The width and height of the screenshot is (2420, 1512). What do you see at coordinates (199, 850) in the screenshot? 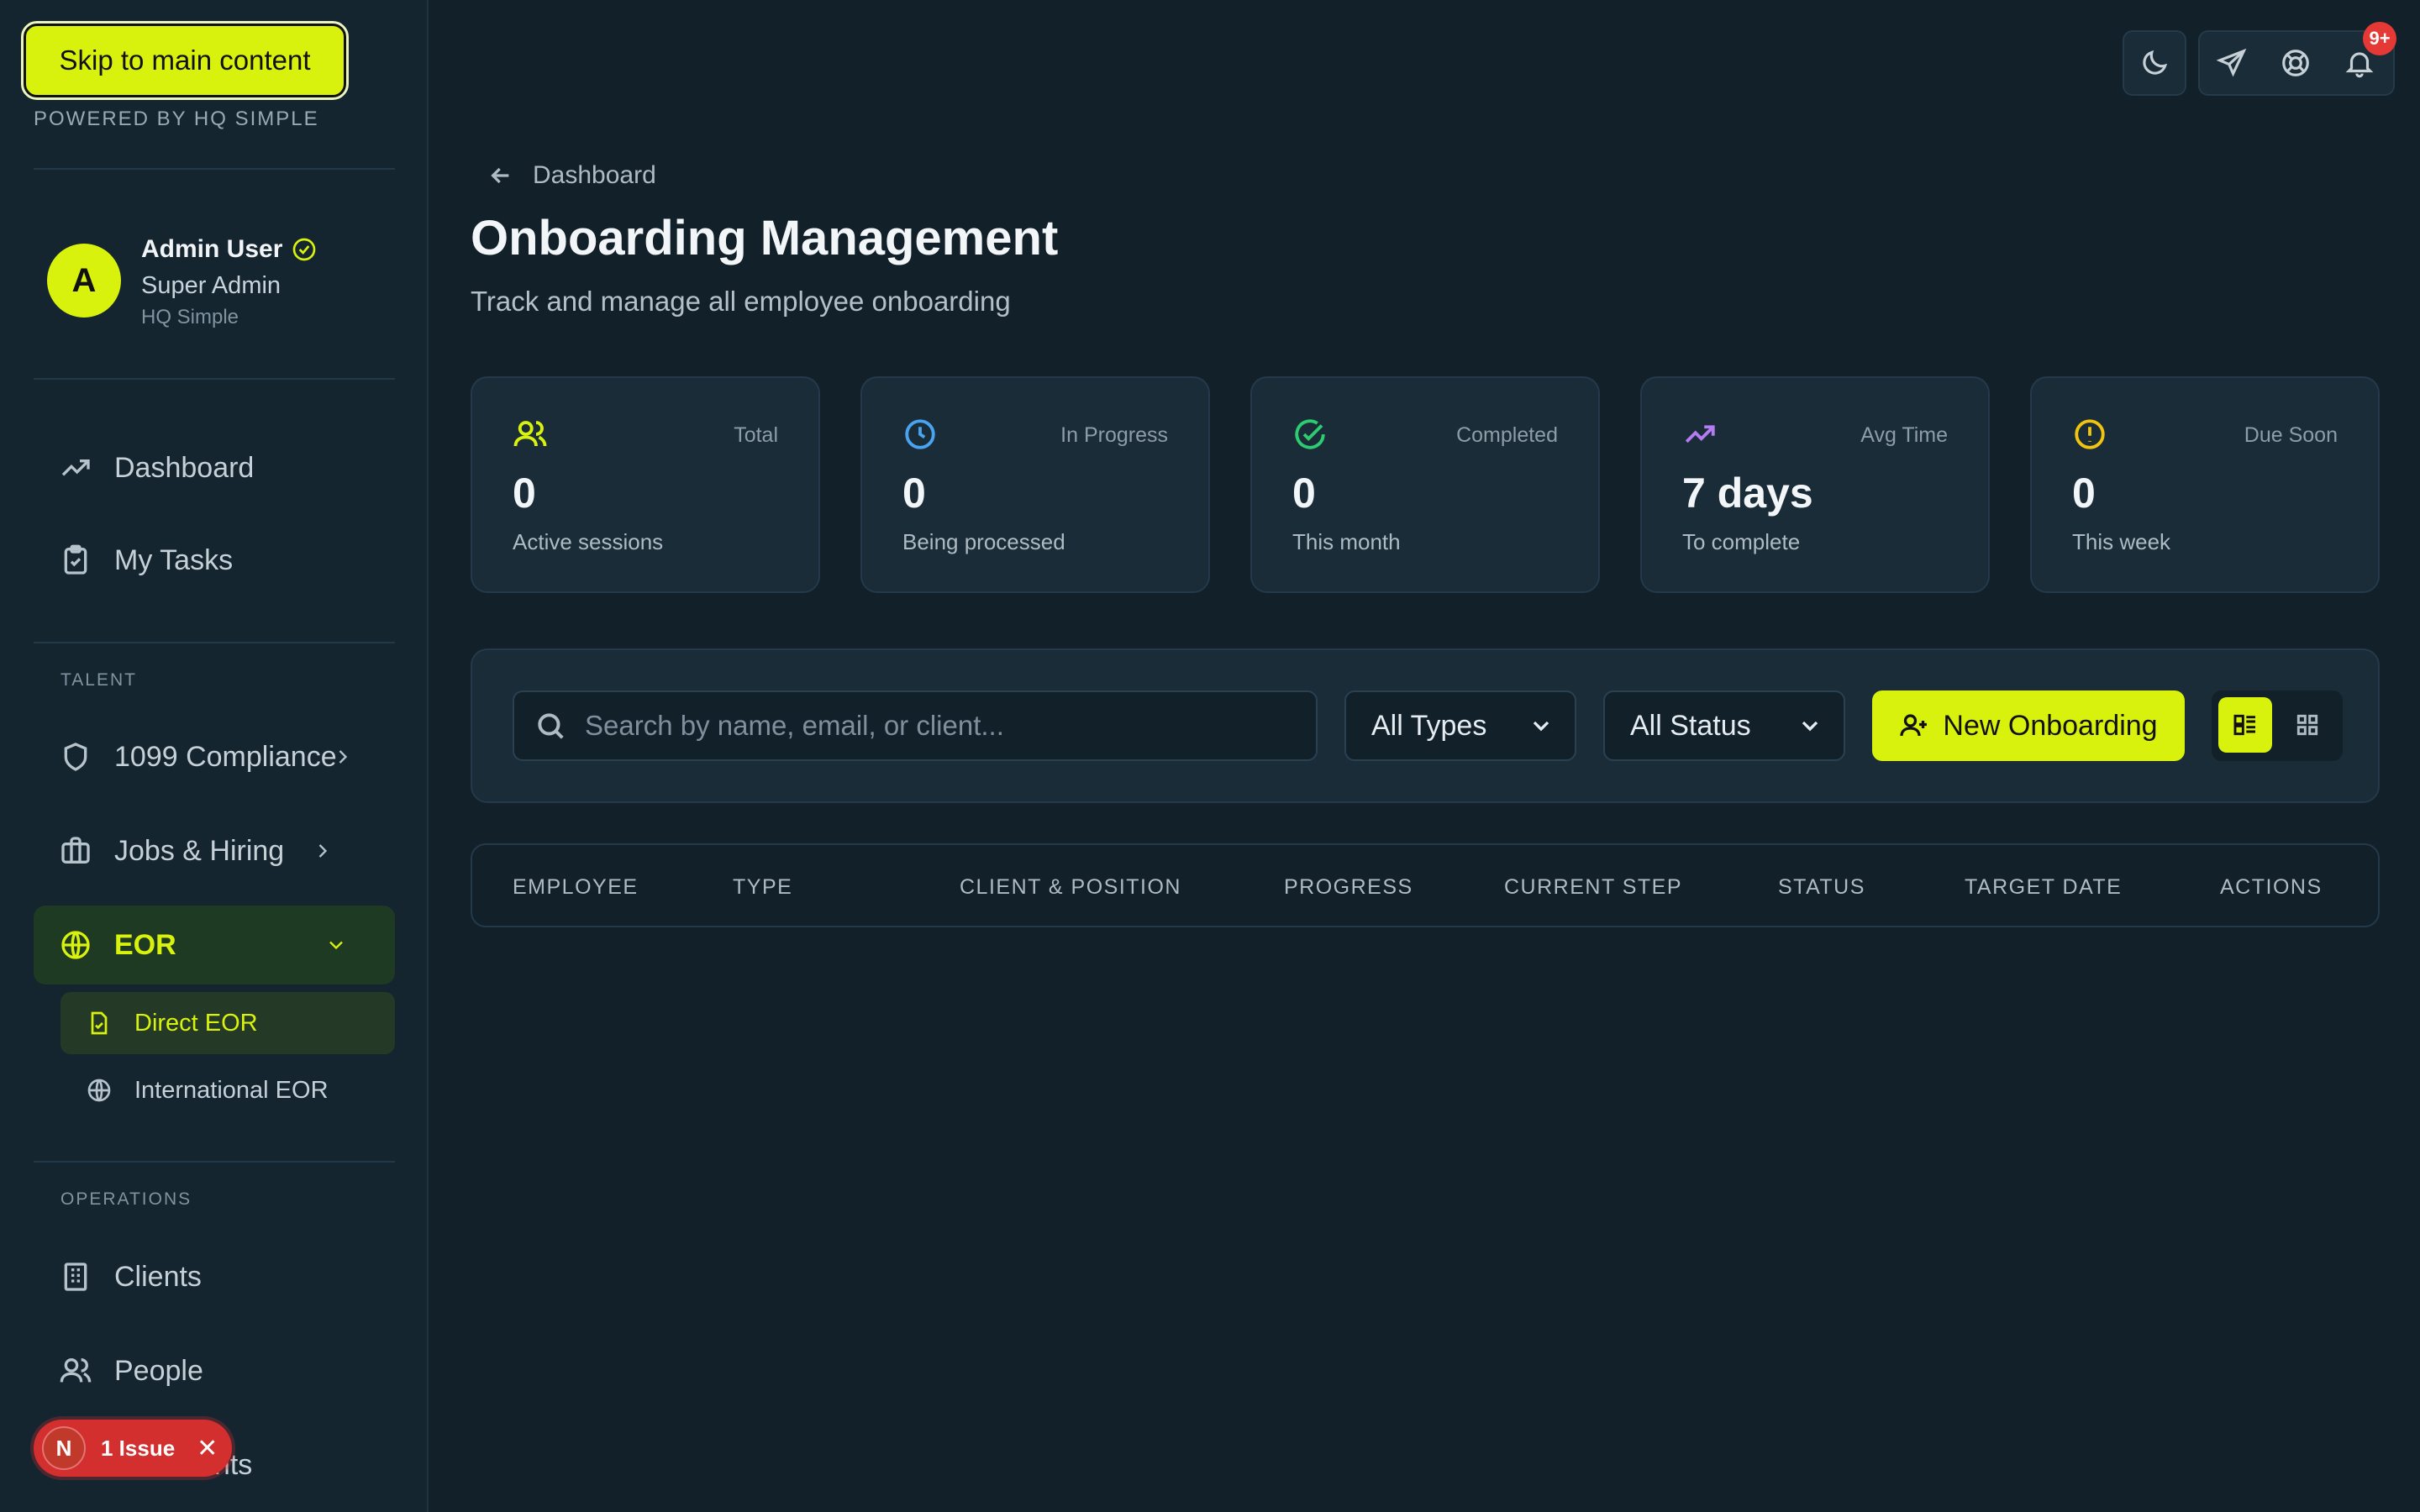
I see `sidebar-item-label: Jobs & Hiring` at bounding box center [199, 850].